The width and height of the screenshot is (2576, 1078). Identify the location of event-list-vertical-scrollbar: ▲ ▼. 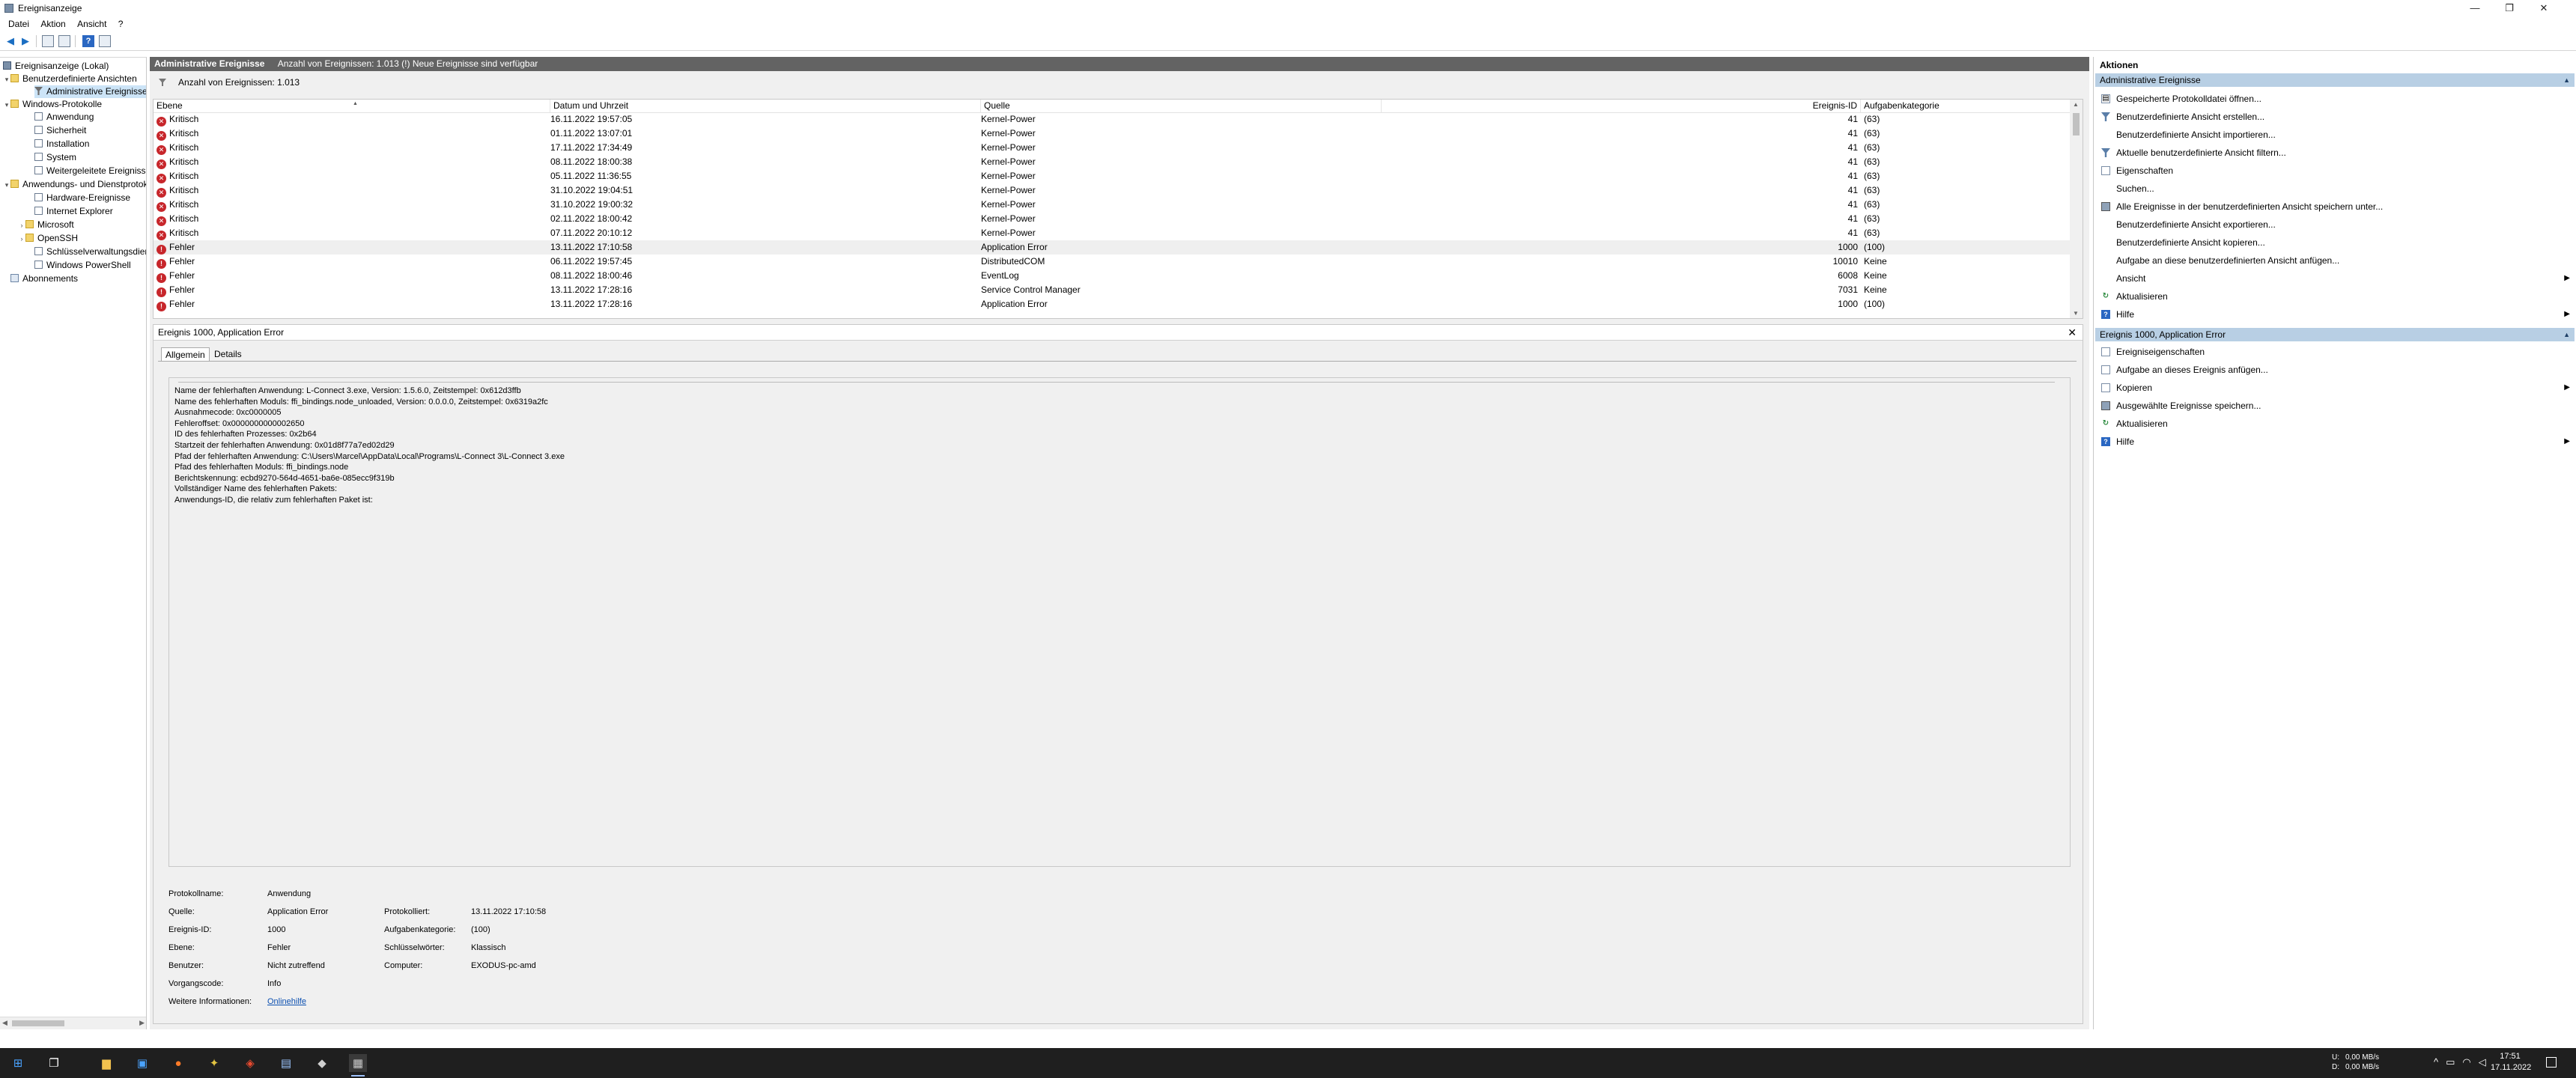
(2076, 209).